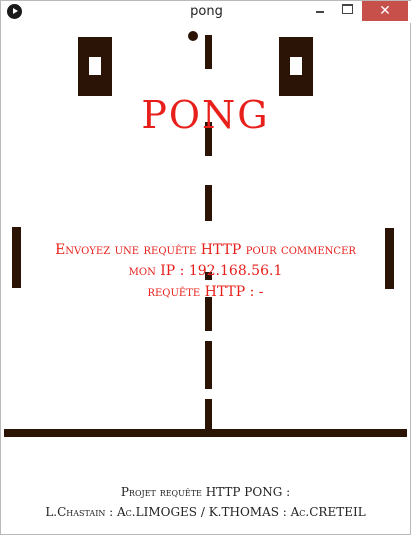  I want to click on ip-address-text: mon IP : 192.168.56.1, so click(205, 271).